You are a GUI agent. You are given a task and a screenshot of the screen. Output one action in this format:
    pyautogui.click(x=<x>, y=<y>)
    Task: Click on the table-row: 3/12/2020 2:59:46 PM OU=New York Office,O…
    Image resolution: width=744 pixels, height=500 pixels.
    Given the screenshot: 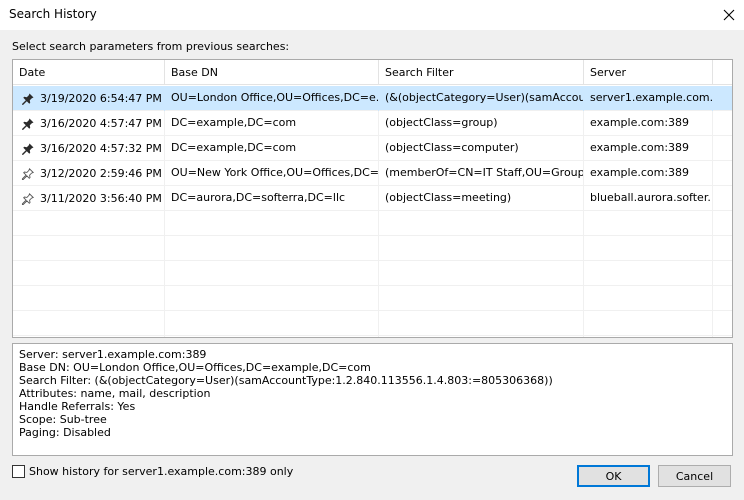 What is the action you would take?
    pyautogui.click(x=372, y=173)
    